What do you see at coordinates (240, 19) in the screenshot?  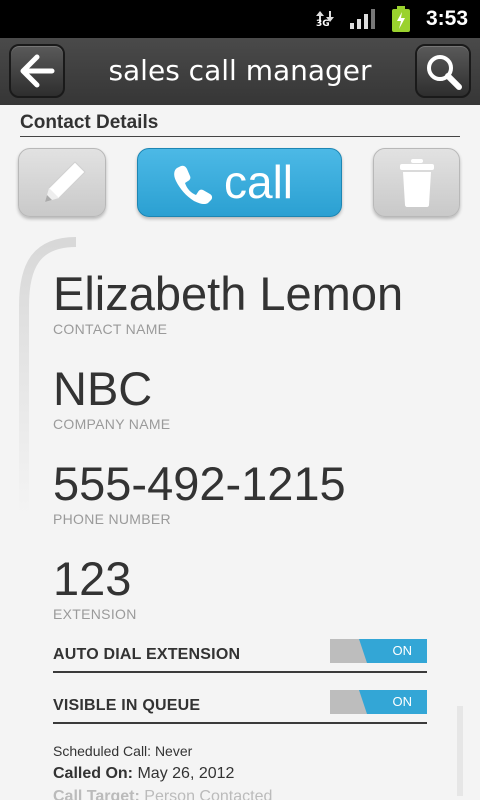 I see `status-bar: 3G 3:53` at bounding box center [240, 19].